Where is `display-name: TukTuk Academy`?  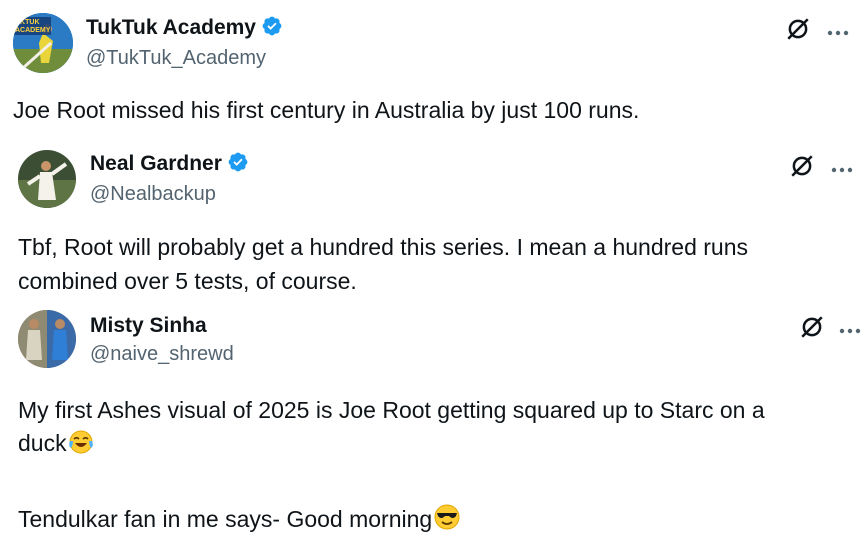 display-name: TukTuk Academy is located at coordinates (171, 28).